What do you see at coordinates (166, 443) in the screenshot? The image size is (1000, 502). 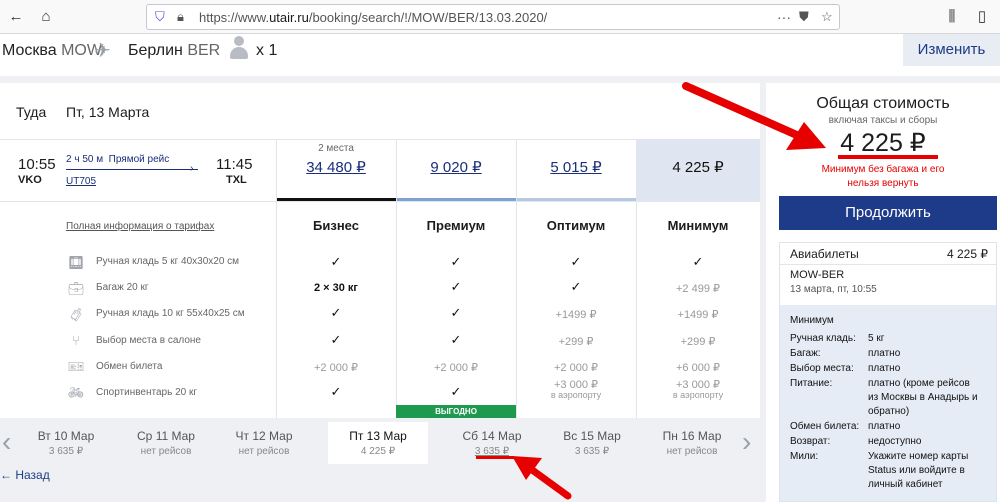 I see `date-option: Ср 11 Мар нет рейсов` at bounding box center [166, 443].